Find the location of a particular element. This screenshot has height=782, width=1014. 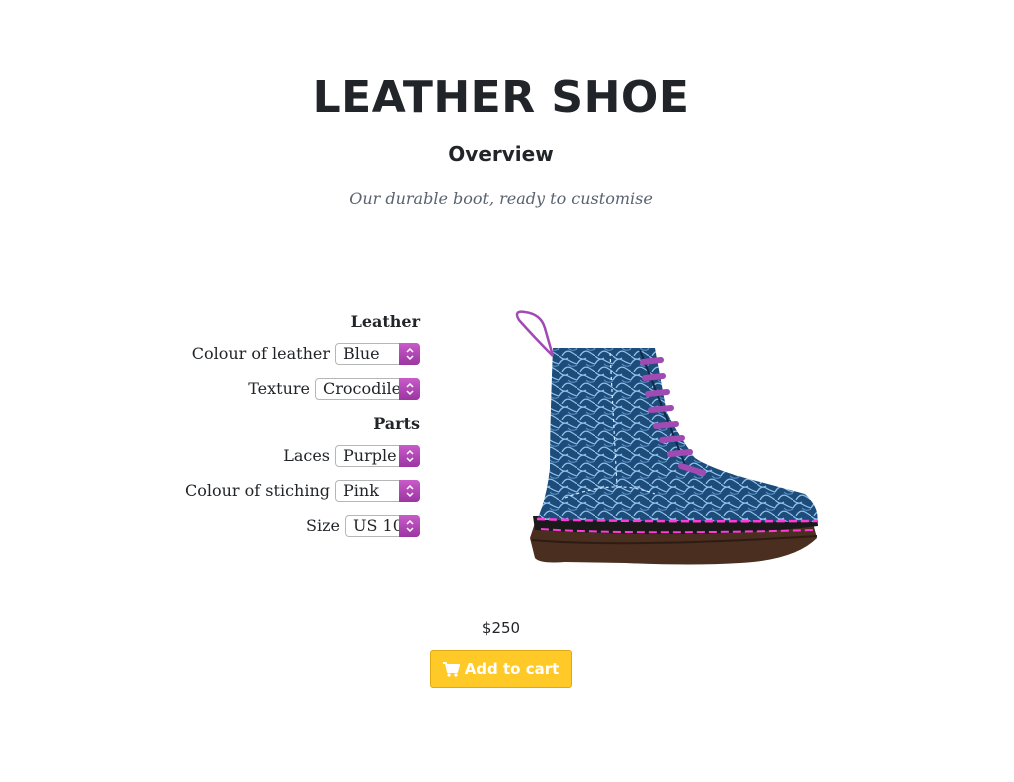

colour-of-leather-label: Colour of leather is located at coordinates (260, 353).